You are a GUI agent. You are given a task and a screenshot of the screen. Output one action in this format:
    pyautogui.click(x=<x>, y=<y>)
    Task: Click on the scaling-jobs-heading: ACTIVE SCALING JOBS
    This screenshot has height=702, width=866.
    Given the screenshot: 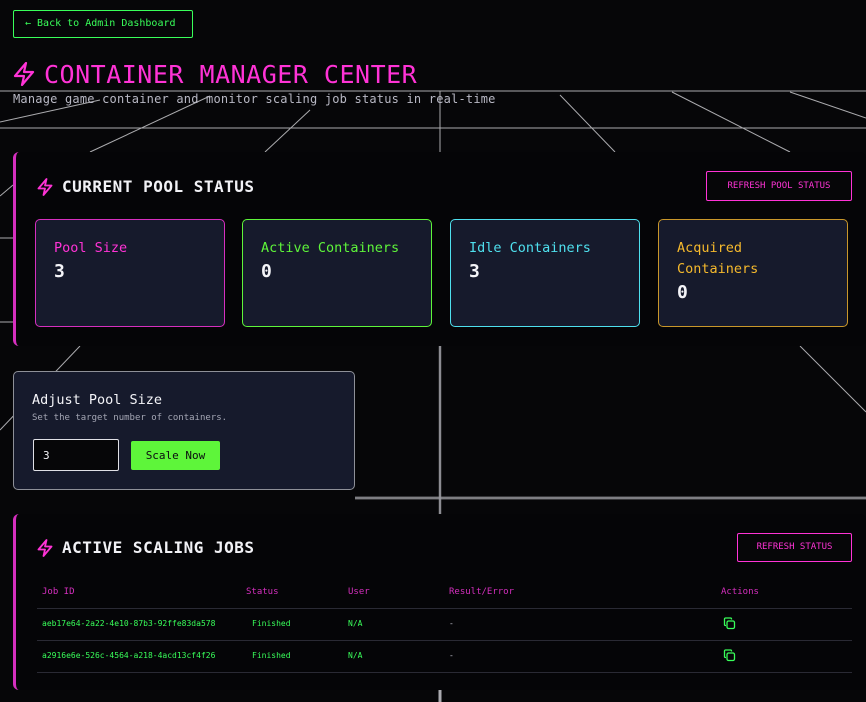 What is the action you would take?
    pyautogui.click(x=146, y=547)
    